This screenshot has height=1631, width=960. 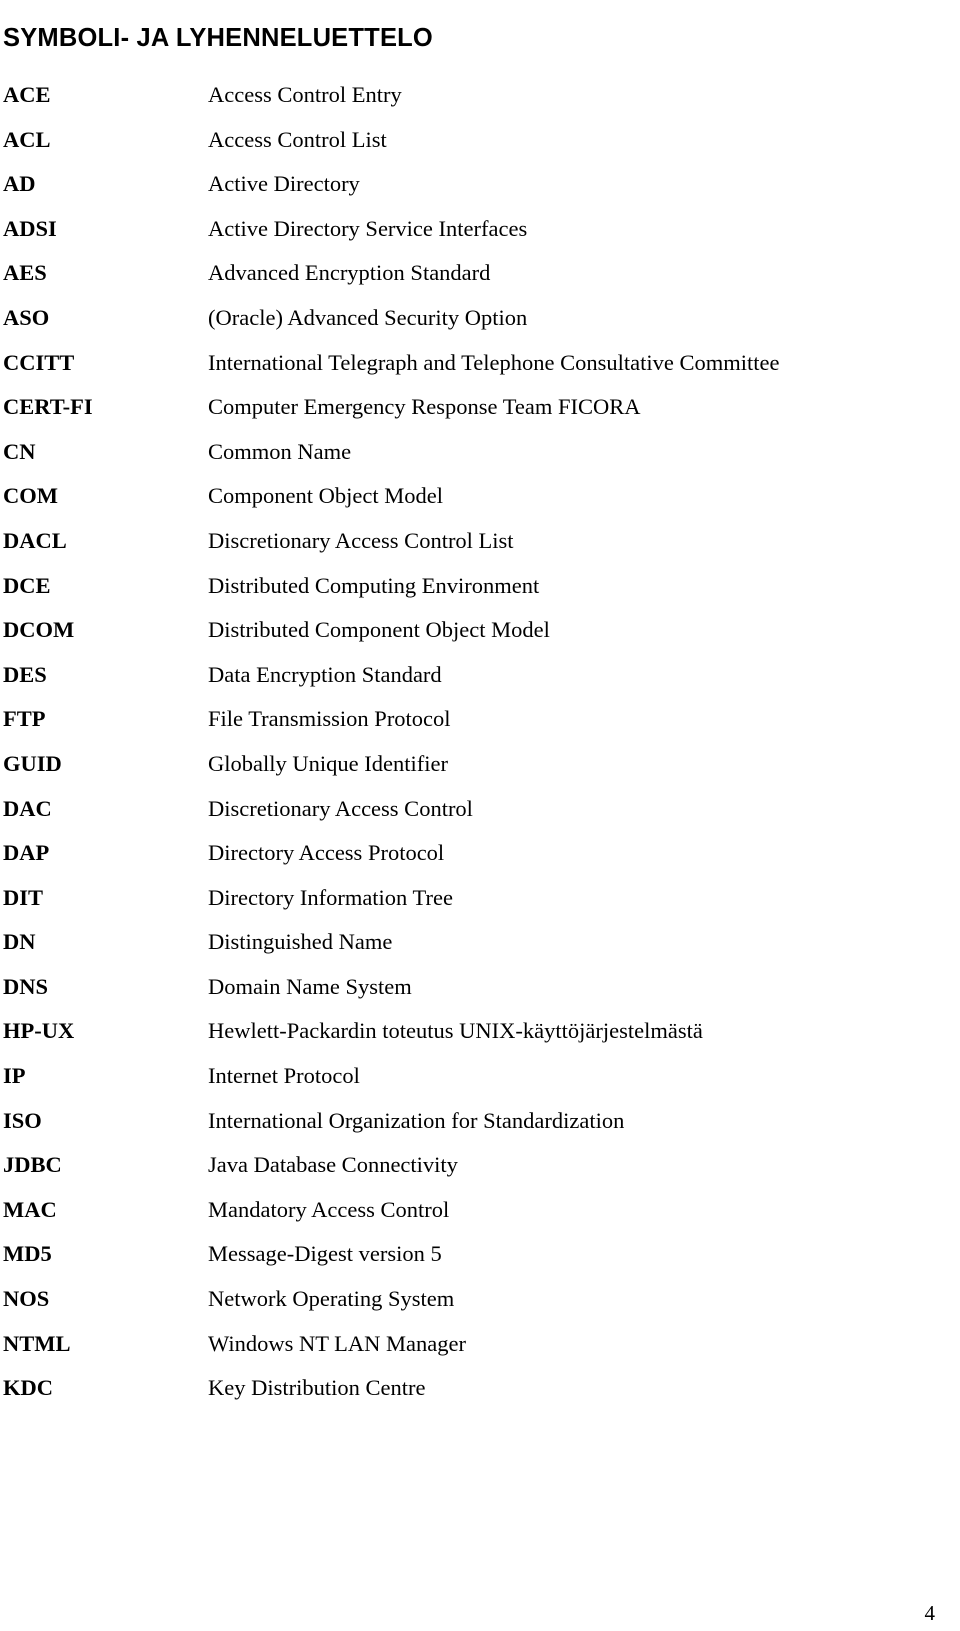 What do you see at coordinates (424, 407) in the screenshot?
I see `abbreviation-definition: Computer Emergency Response Team FICORA` at bounding box center [424, 407].